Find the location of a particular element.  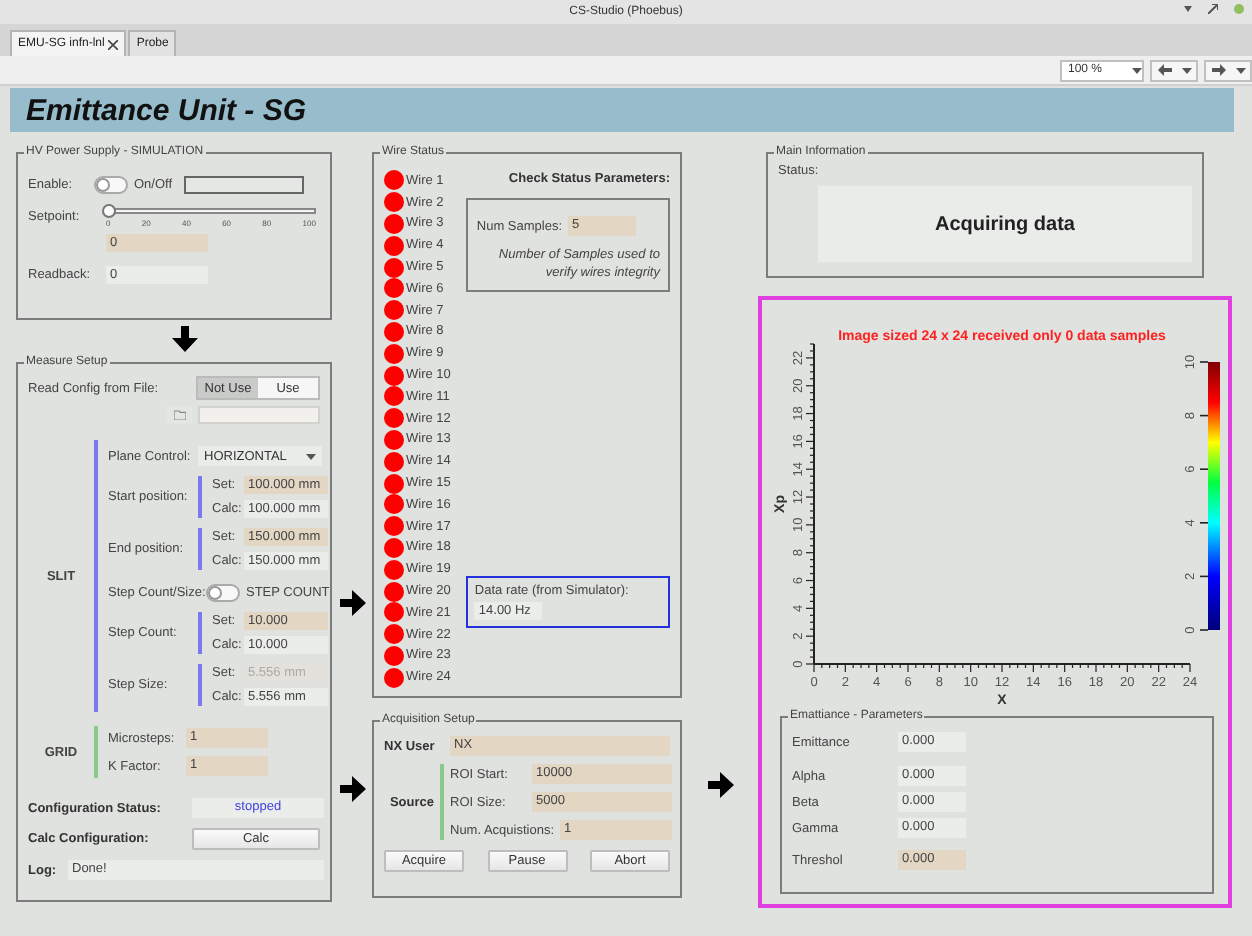

page-header: Emittance Unit - SG is located at coordinates (622, 110).